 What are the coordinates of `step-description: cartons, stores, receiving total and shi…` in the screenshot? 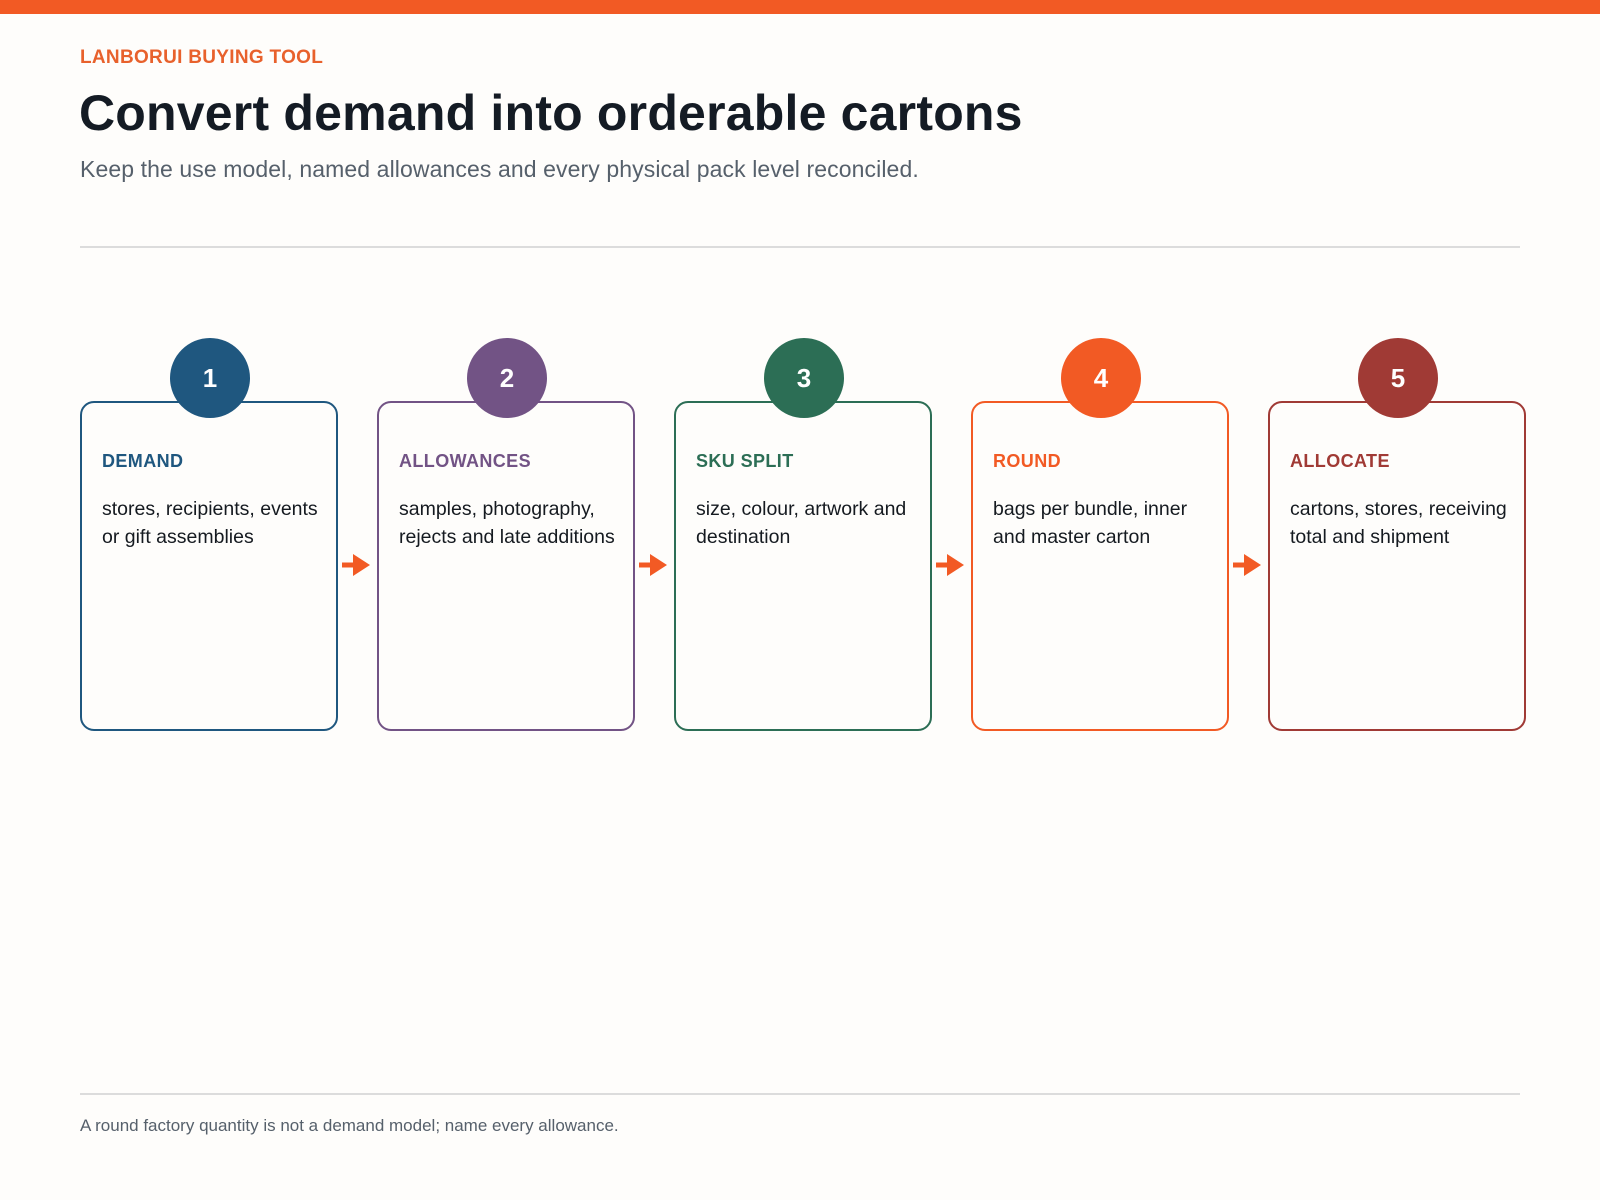 It's located at (1398, 523).